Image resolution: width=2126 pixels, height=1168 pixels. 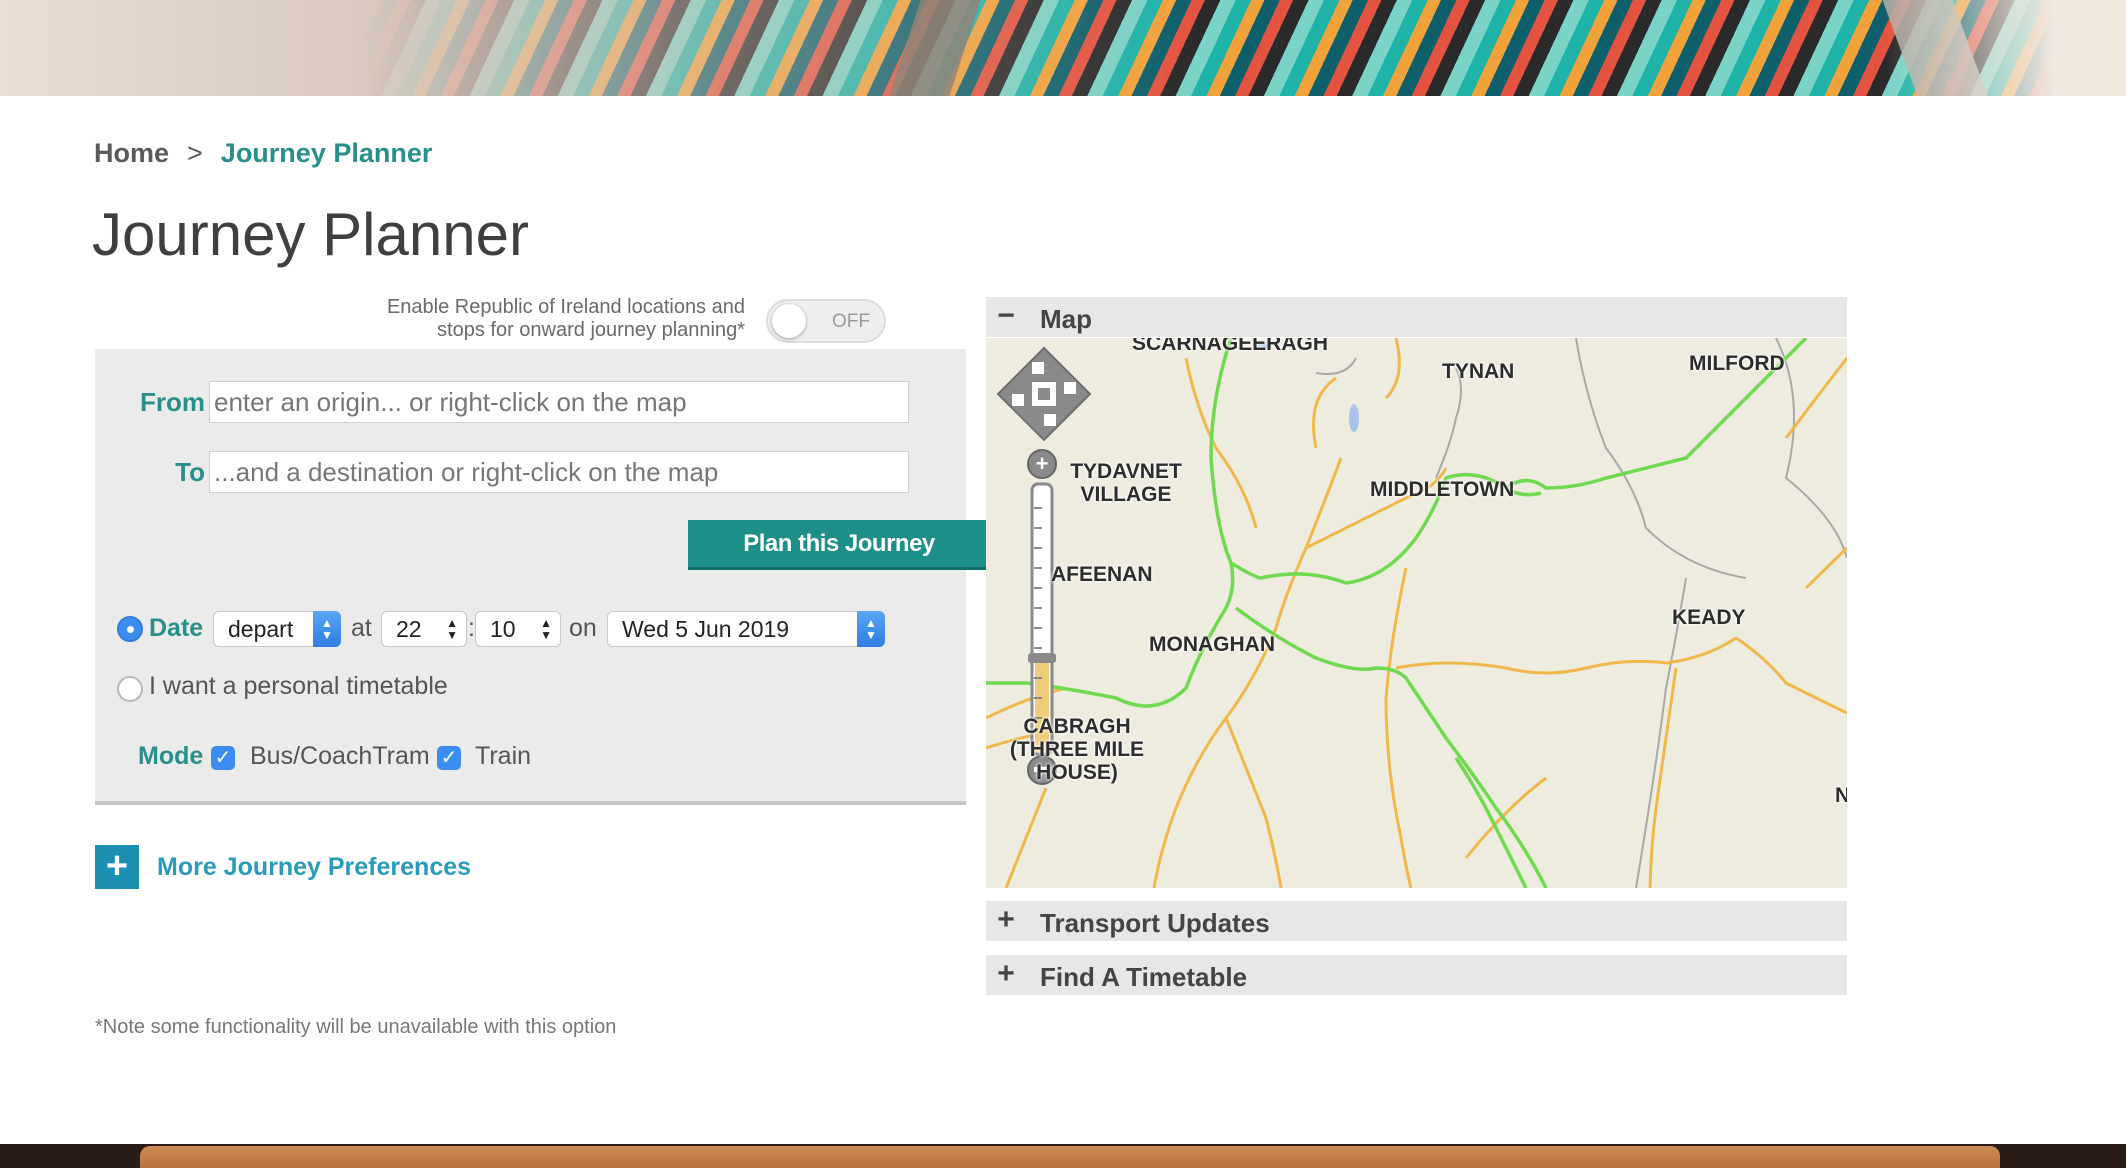 What do you see at coordinates (789, 321) in the screenshot?
I see `toggle-knob` at bounding box center [789, 321].